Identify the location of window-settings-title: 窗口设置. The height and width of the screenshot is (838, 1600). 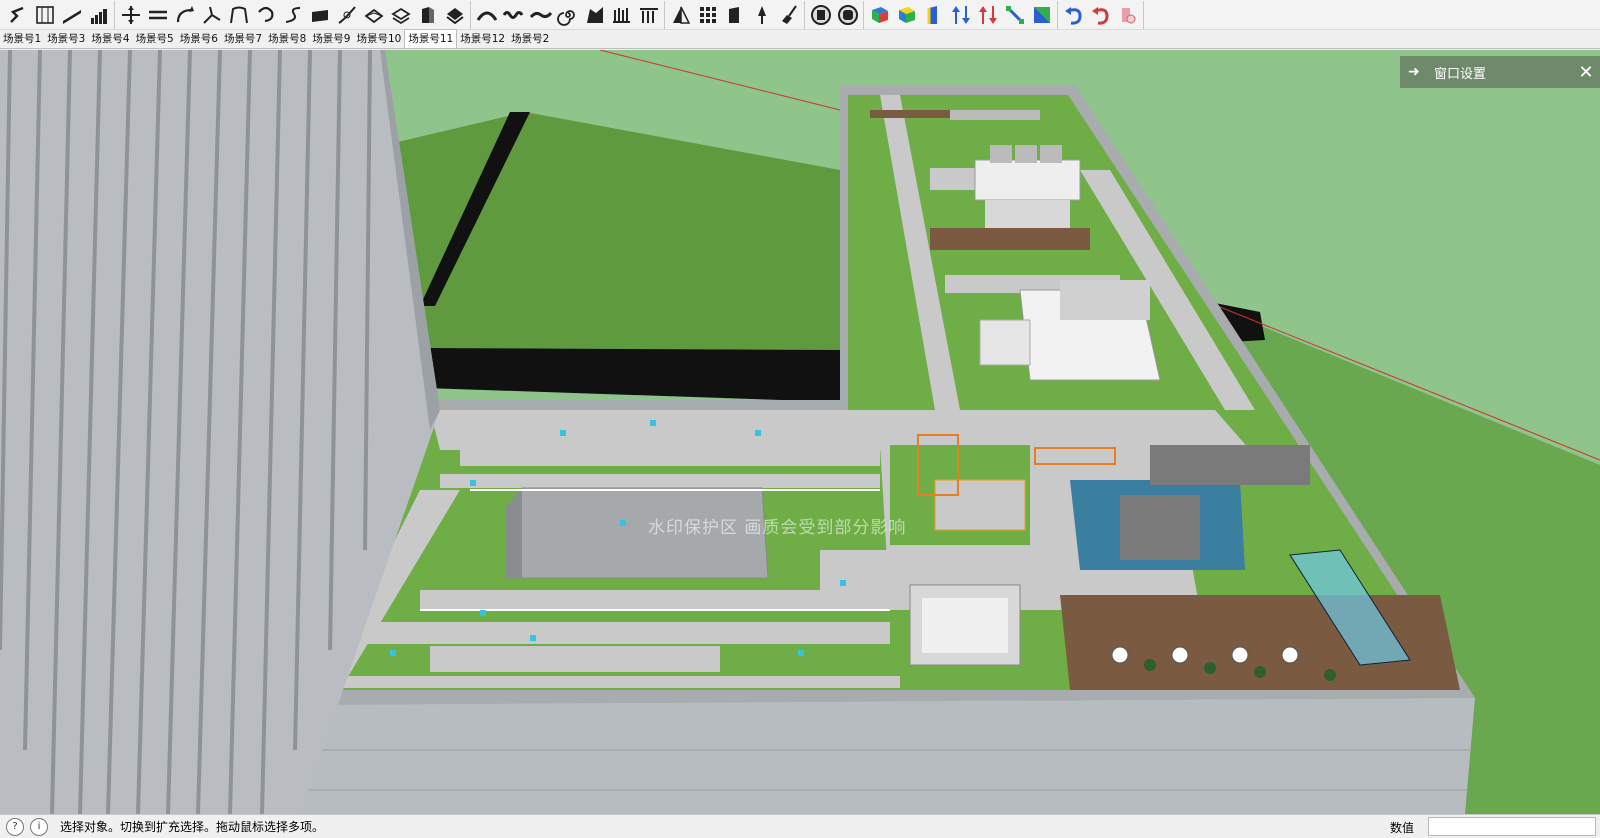
(1460, 74).